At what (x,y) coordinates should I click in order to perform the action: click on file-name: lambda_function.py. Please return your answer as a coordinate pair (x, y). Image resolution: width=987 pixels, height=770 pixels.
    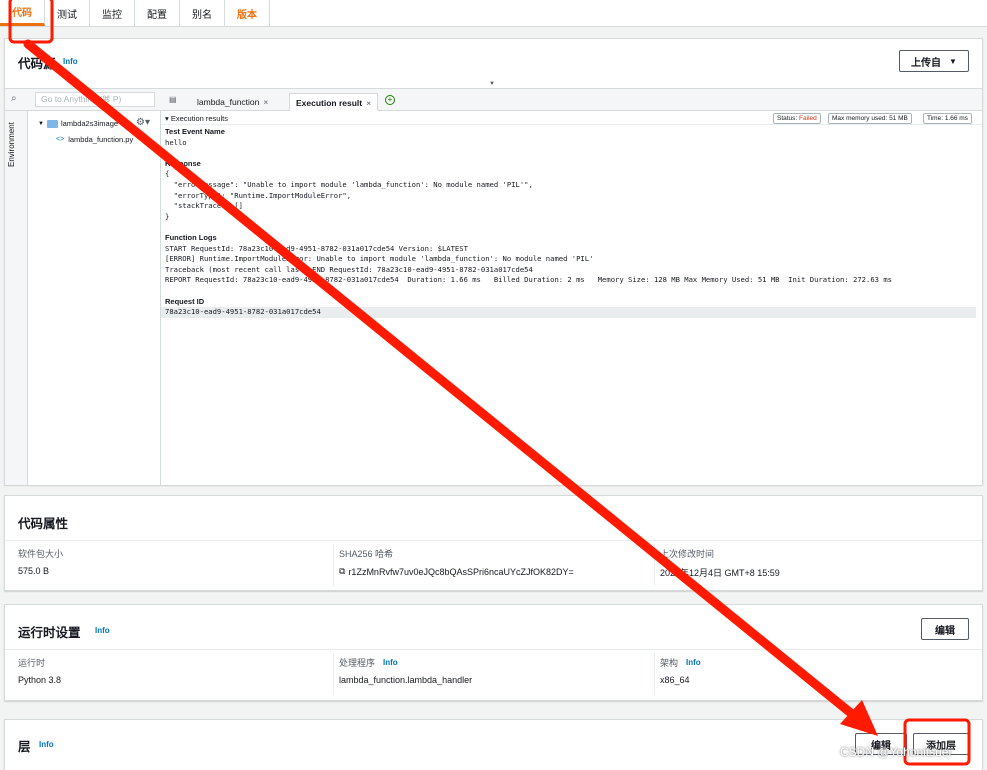
    Looking at the image, I should click on (101, 139).